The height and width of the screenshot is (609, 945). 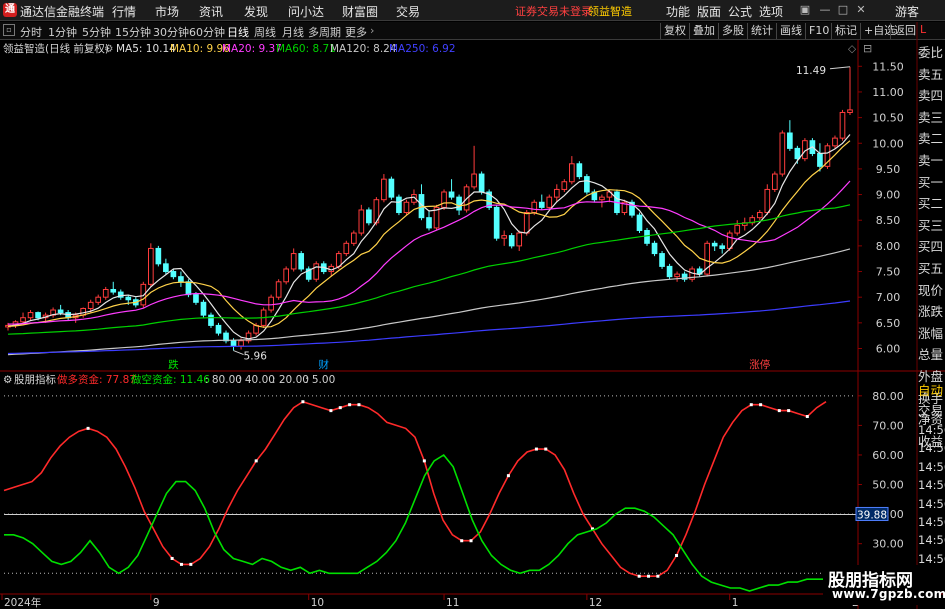 What do you see at coordinates (363, 49) in the screenshot?
I see `ma120-label: MA120: 8.24` at bounding box center [363, 49].